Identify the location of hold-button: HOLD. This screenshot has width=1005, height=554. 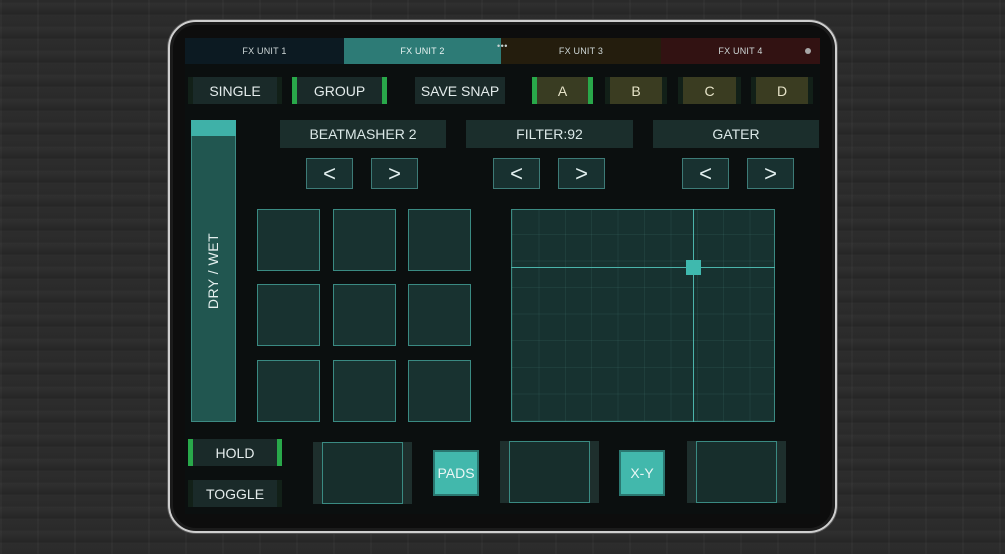
(235, 452).